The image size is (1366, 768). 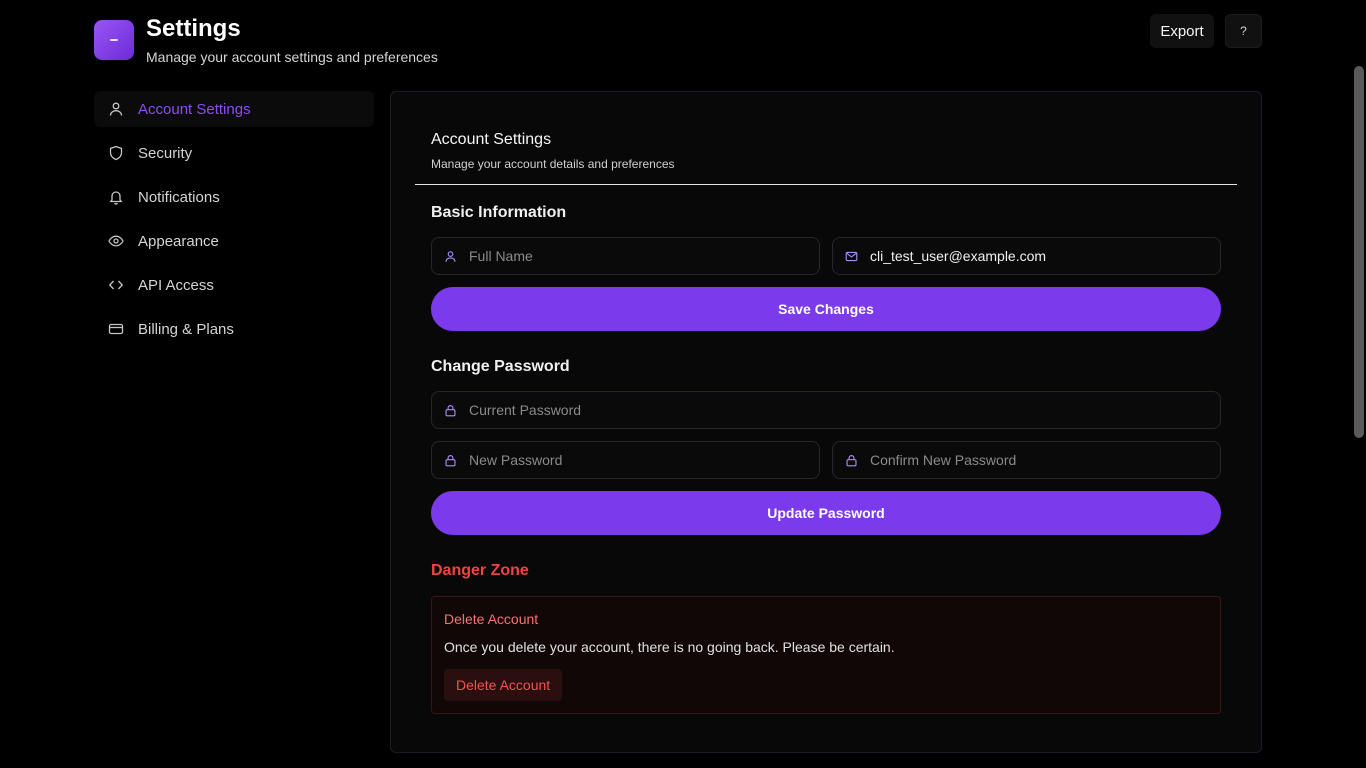 I want to click on sidebar-item-appearance: Appearance, so click(x=234, y=241).